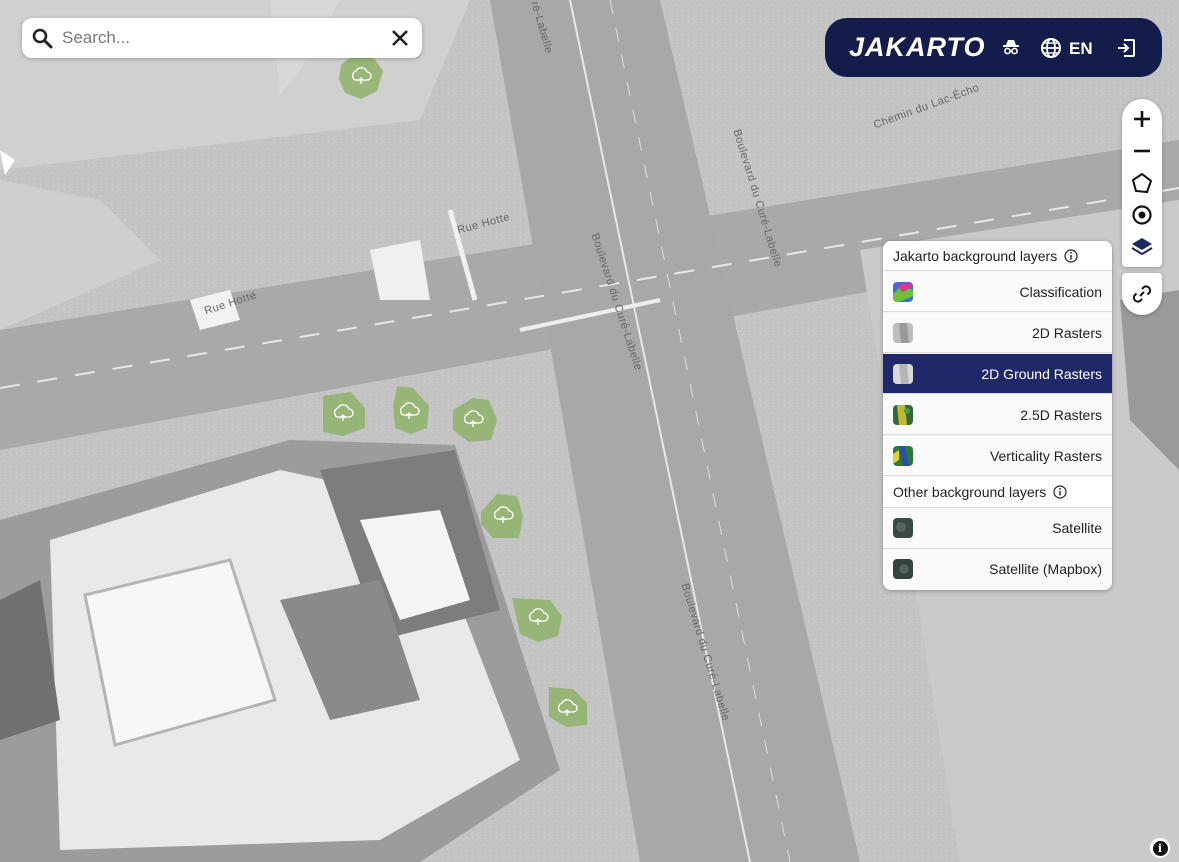 This screenshot has width=1179, height=862. I want to click on attribution-button: i, so click(1160, 848).